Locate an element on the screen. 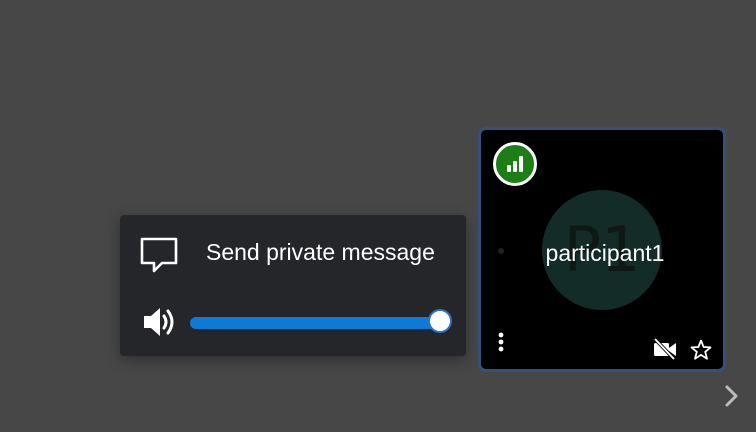  volume-slider is located at coordinates (324, 322).